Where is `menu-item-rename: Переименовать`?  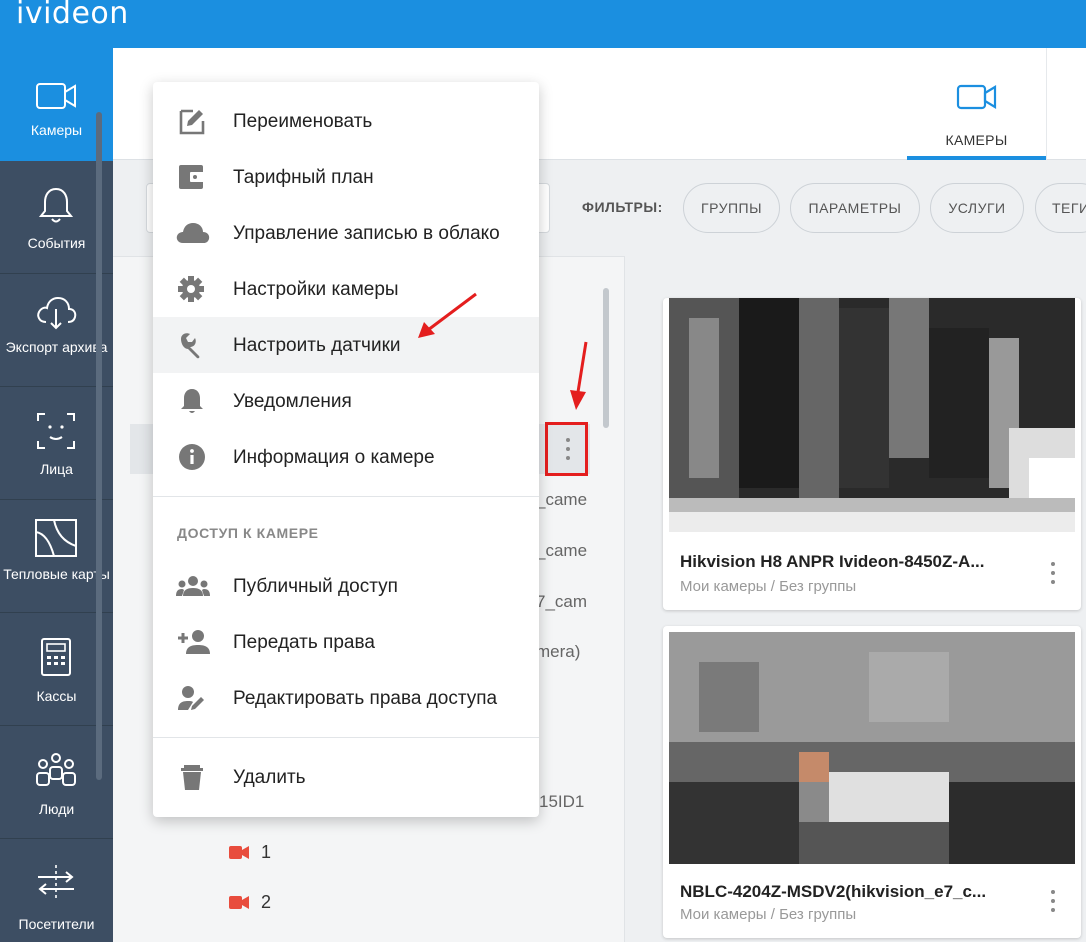
menu-item-rename: Переименовать is located at coordinates (346, 121).